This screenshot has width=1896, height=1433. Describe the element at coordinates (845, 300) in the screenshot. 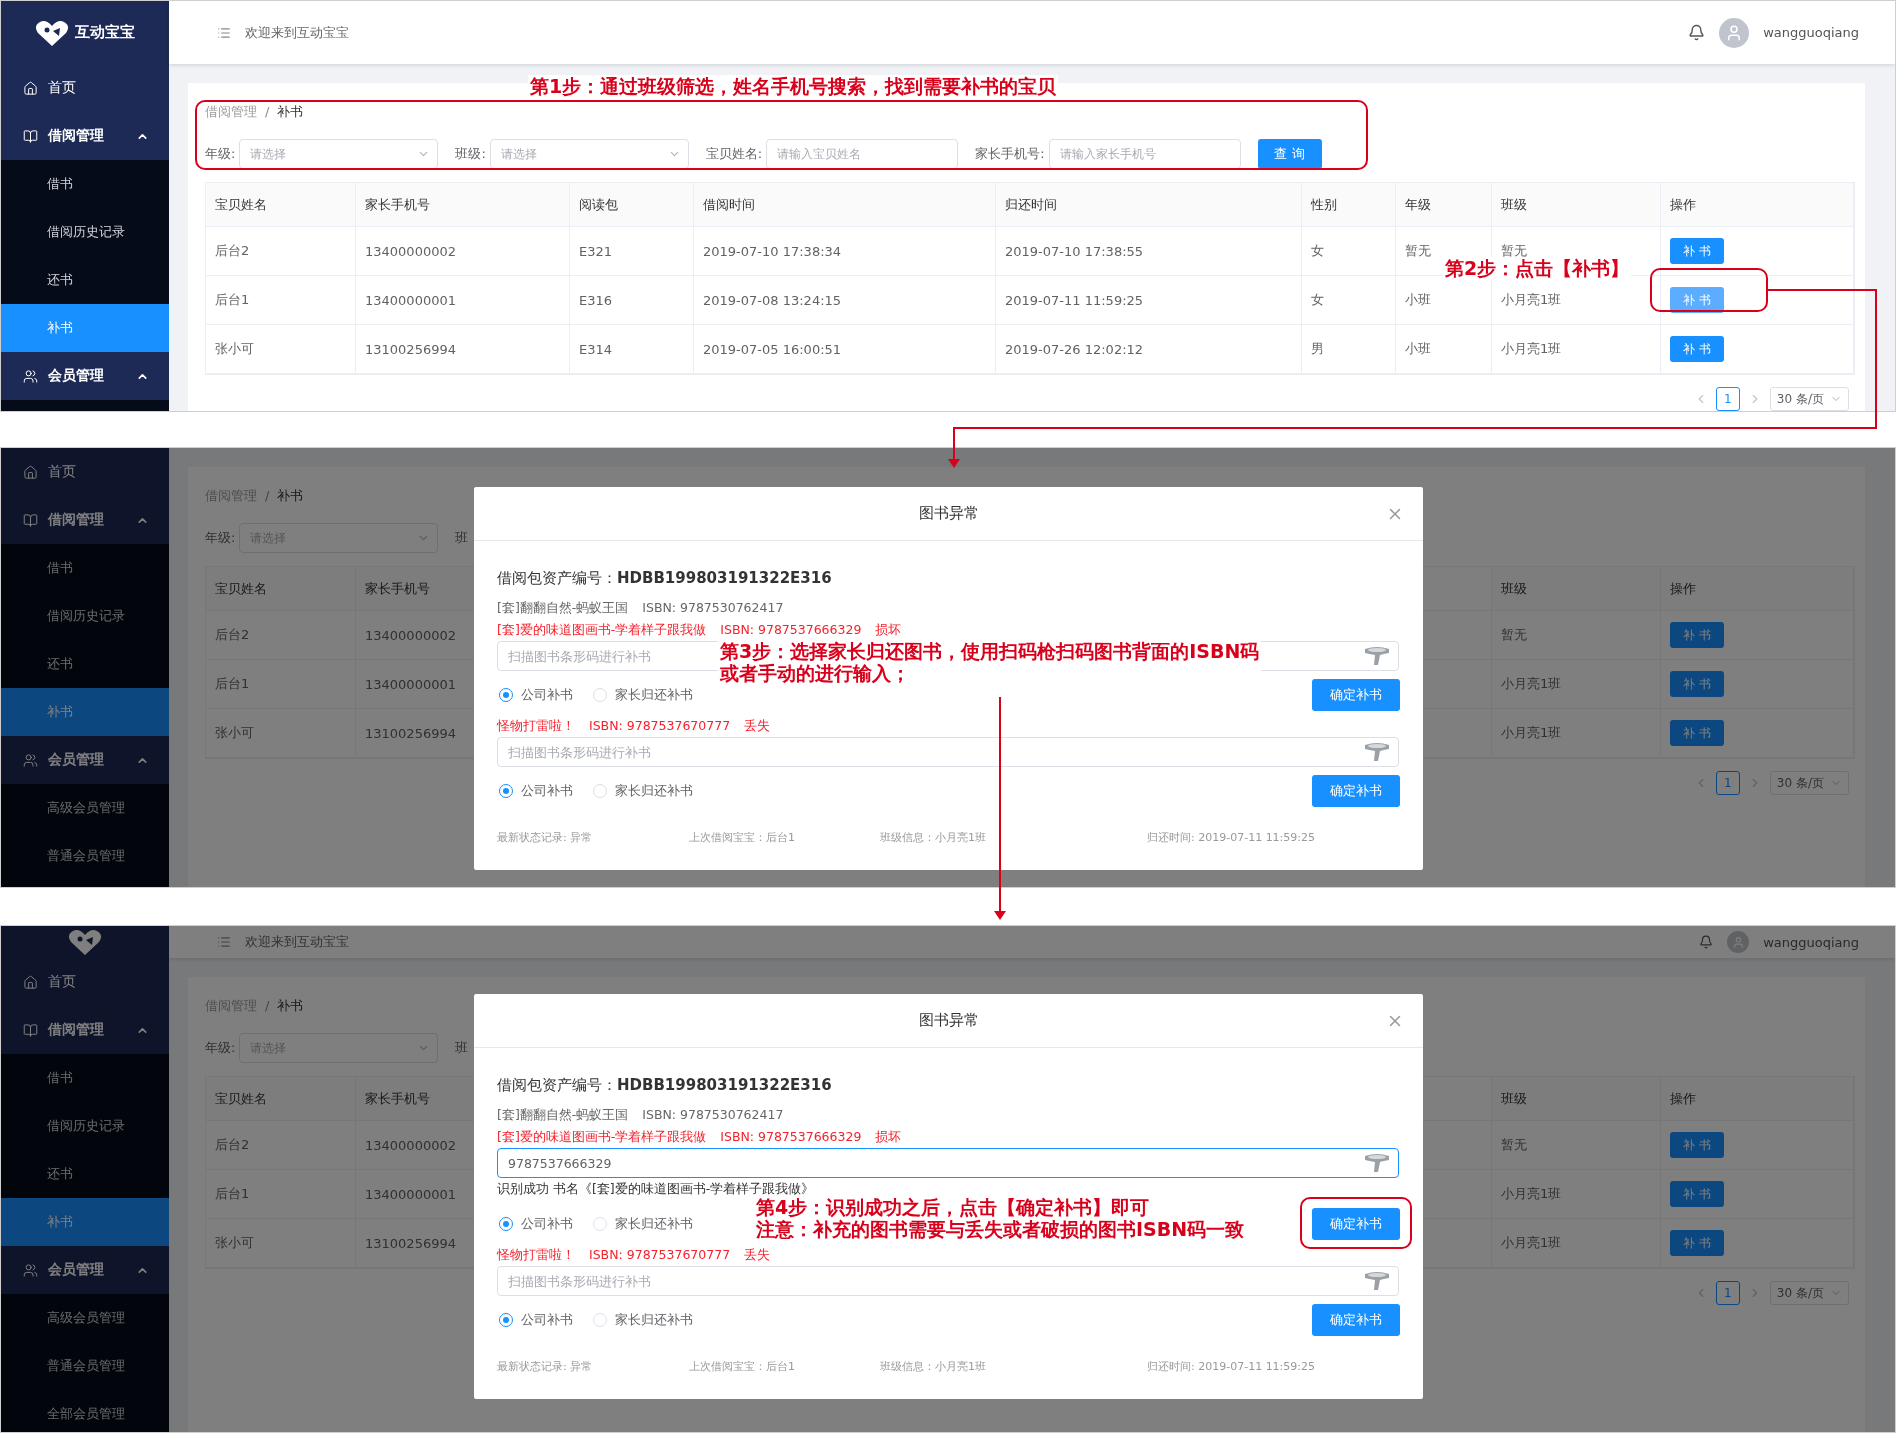

I see `table-cell: 2019-07-08 13:24:15` at that location.